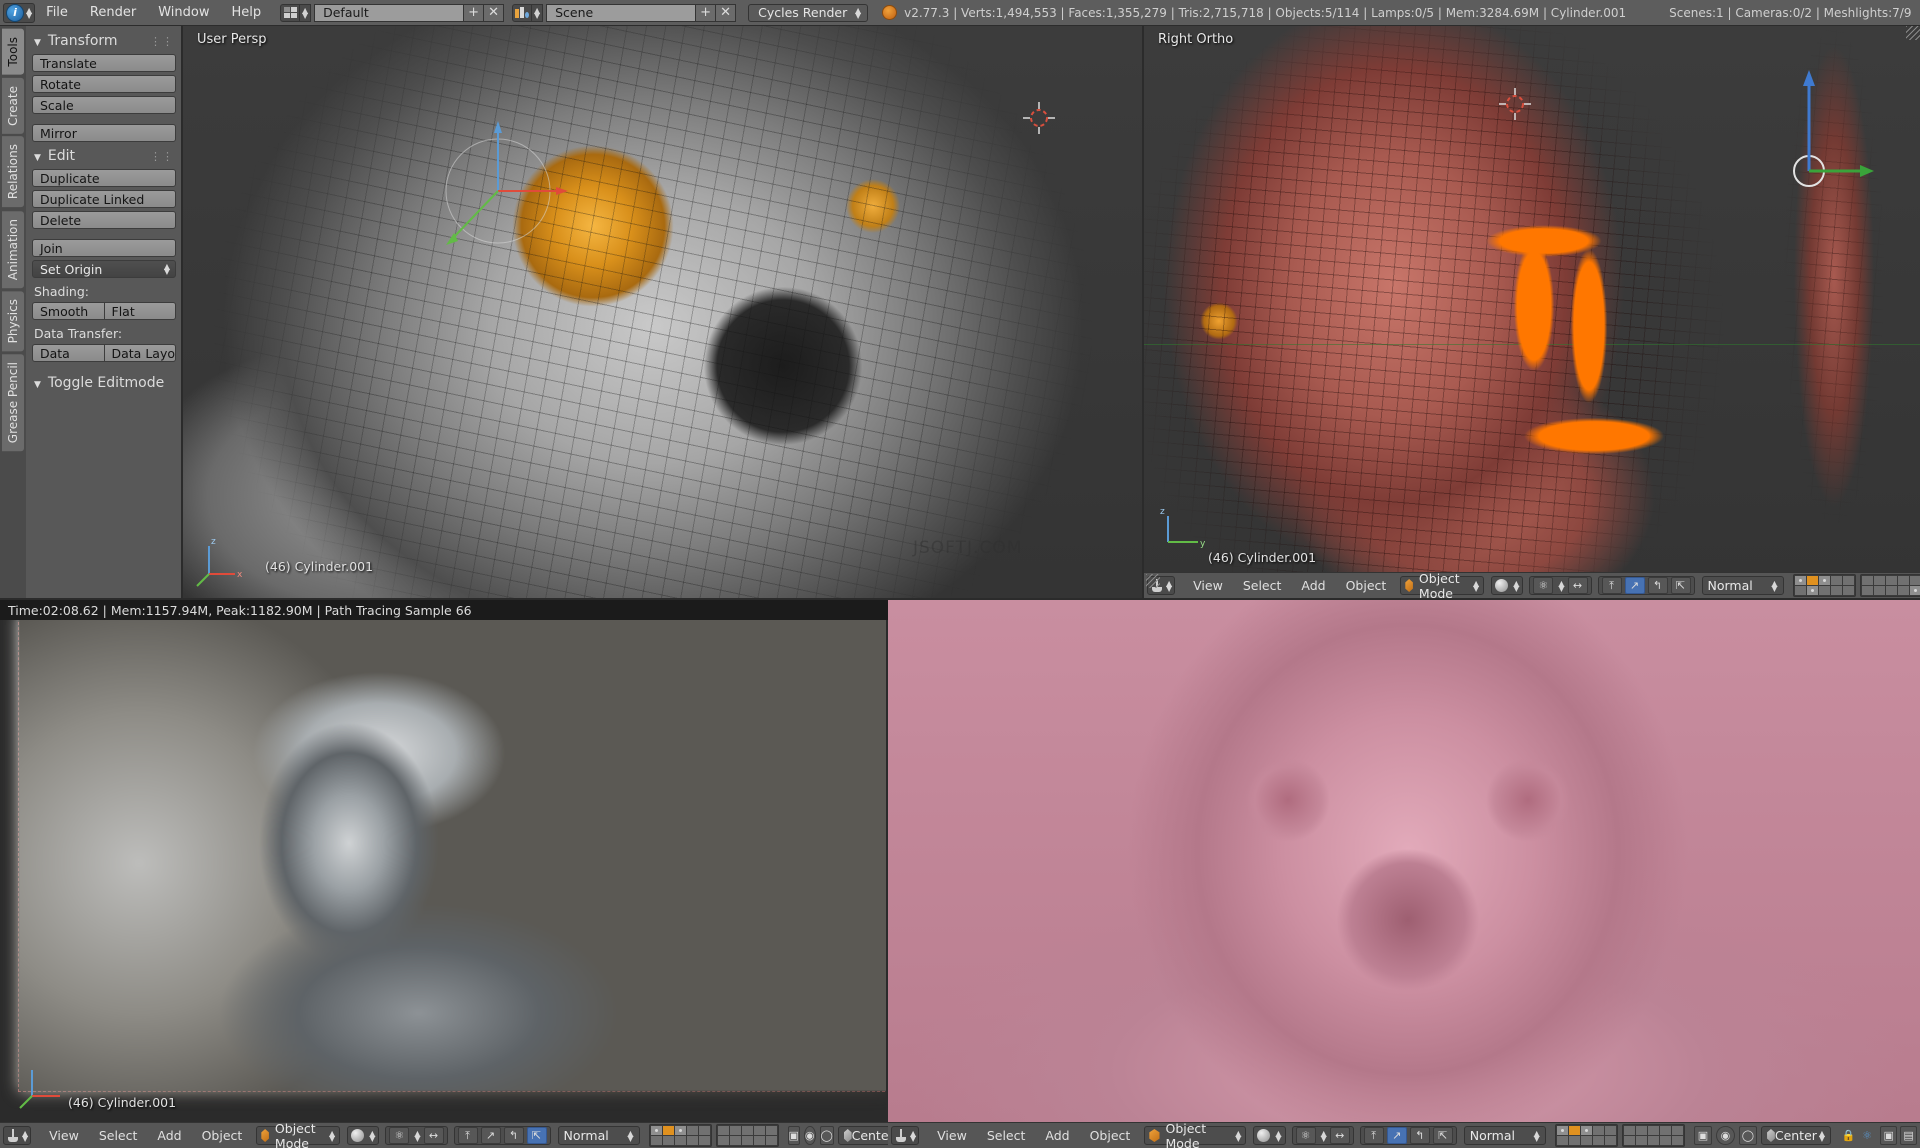 This screenshot has width=1920, height=1148. I want to click on screen-layout-name: Default, so click(389, 12).